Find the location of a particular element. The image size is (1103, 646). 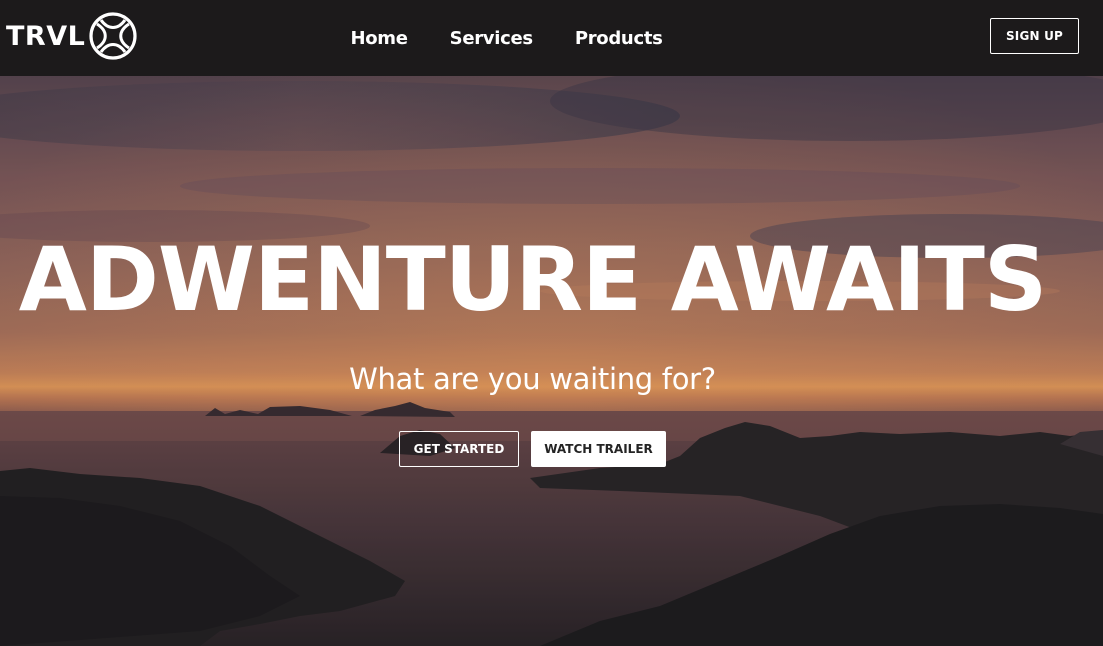

nav-link-home: Home is located at coordinates (378, 38).